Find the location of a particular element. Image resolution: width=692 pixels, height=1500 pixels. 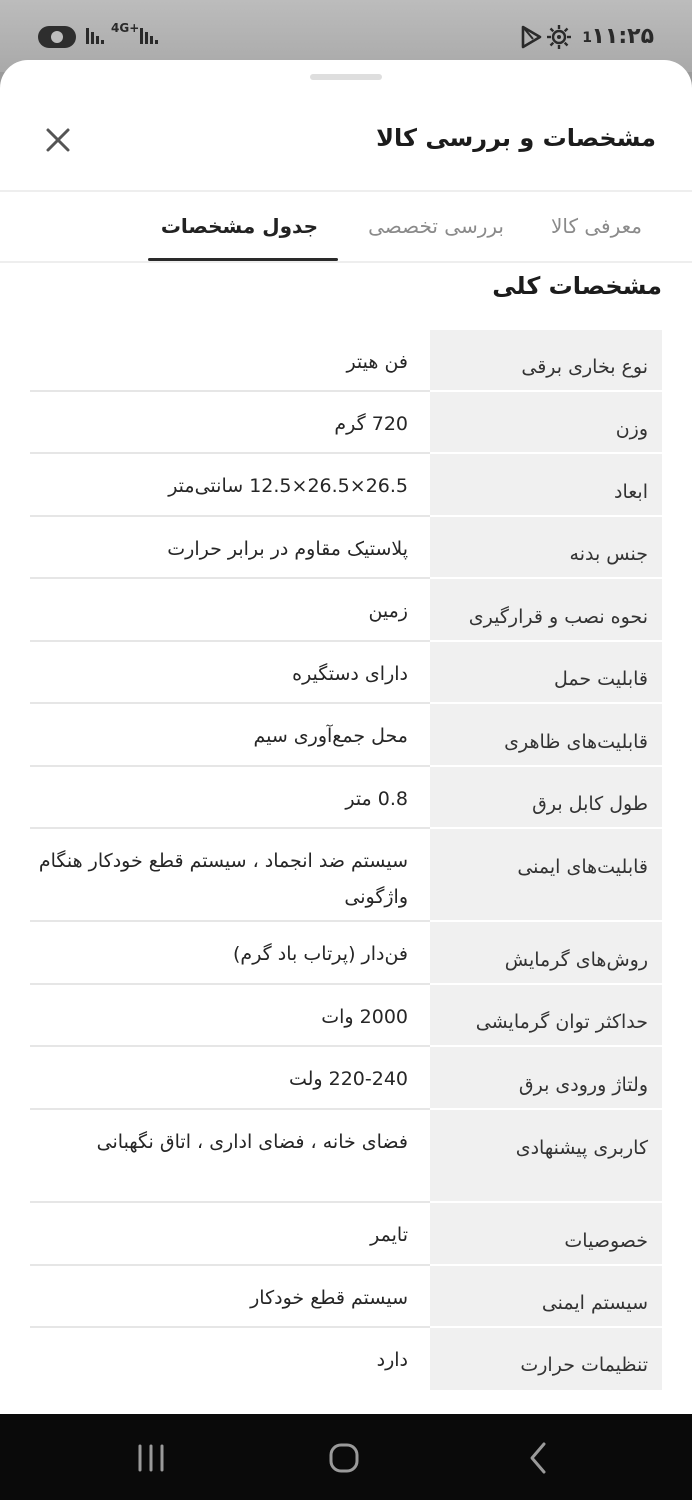

play-store-icon is located at coordinates (531, 39).